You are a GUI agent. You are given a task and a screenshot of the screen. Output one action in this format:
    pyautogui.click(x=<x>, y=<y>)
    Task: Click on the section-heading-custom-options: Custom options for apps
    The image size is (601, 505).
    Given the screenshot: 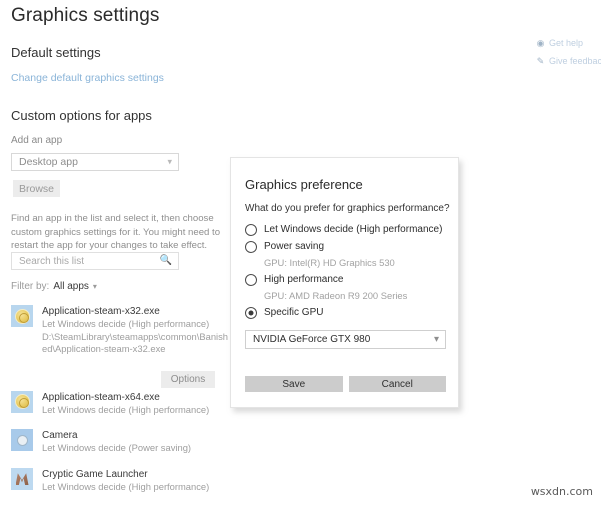 What is the action you would take?
    pyautogui.click(x=81, y=115)
    